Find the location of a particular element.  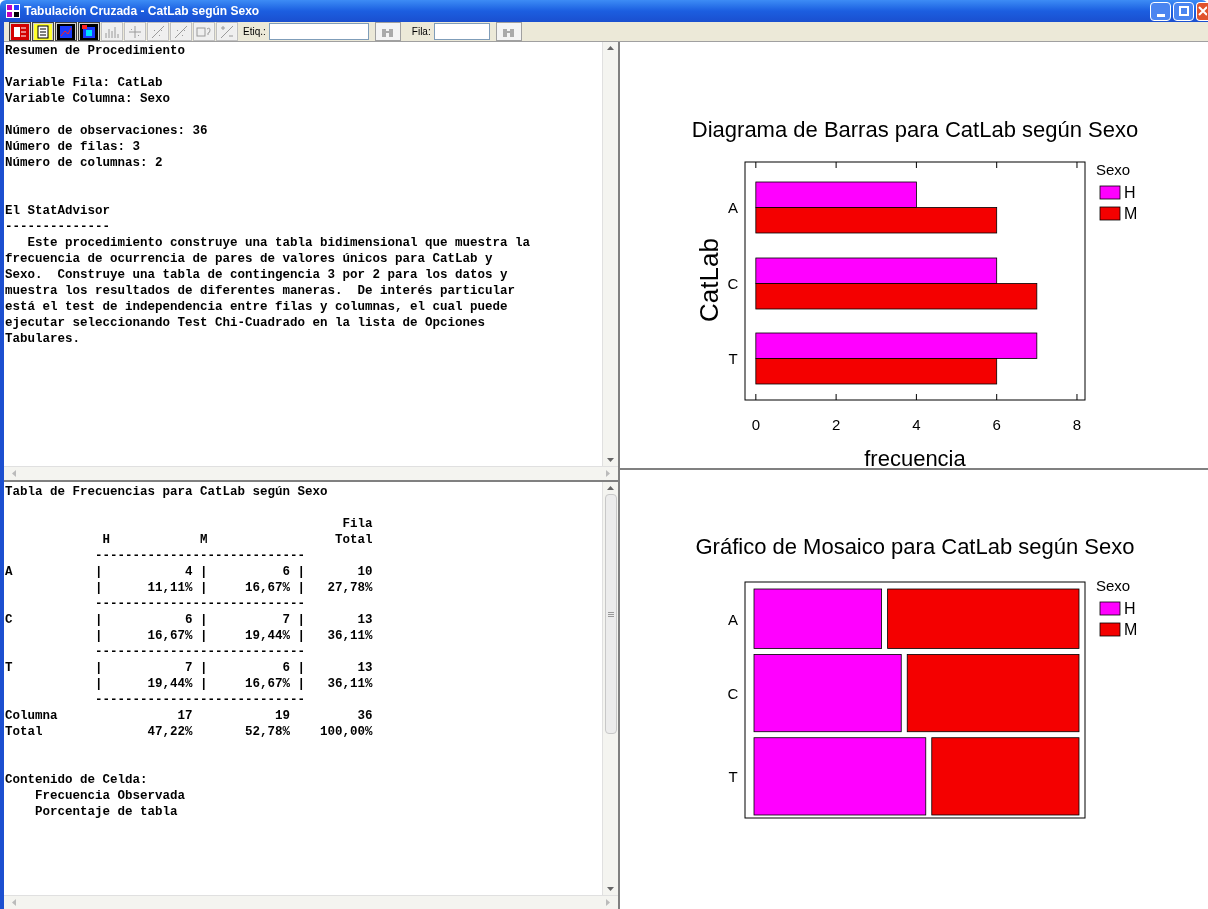

tick-label: 4 is located at coordinates (916, 424).